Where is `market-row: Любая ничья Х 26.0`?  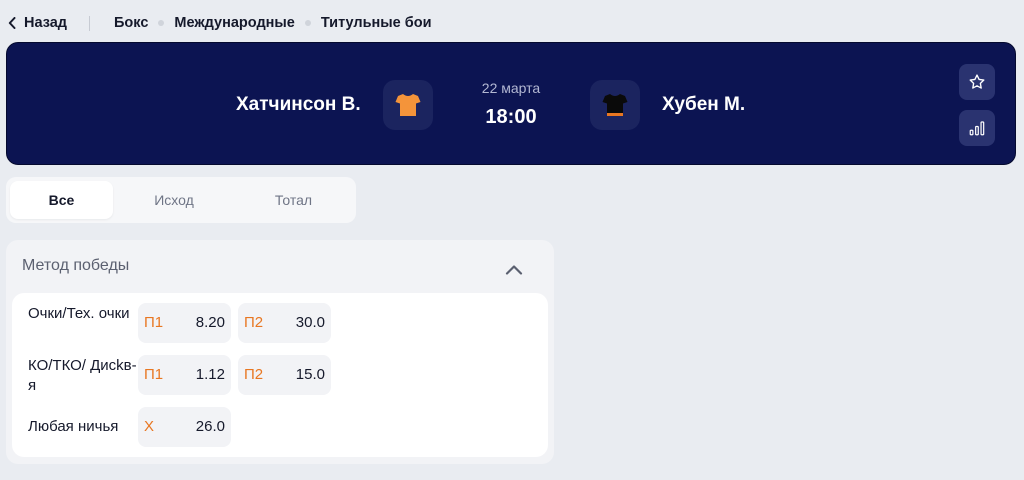 market-row: Любая ничья Х 26.0 is located at coordinates (280, 427).